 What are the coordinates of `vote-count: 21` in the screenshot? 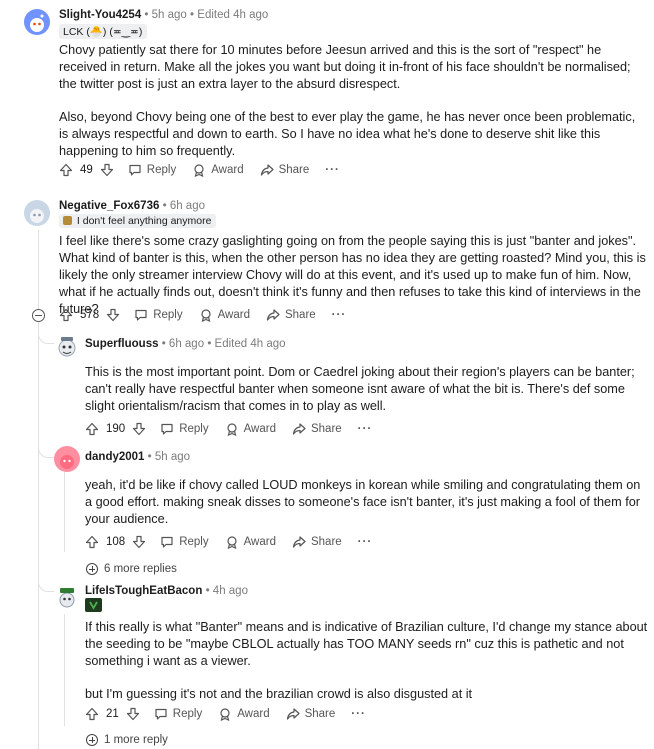 It's located at (112, 714).